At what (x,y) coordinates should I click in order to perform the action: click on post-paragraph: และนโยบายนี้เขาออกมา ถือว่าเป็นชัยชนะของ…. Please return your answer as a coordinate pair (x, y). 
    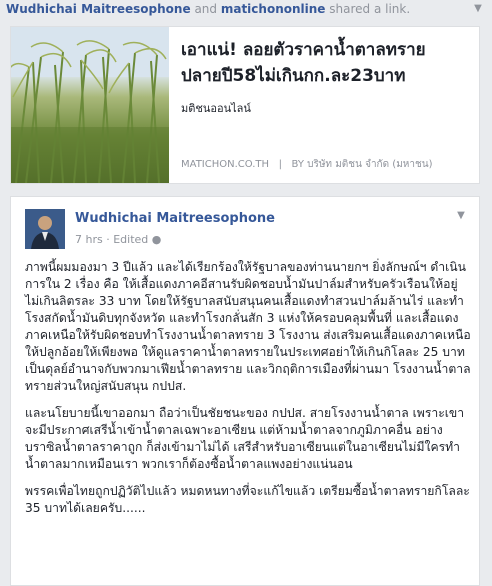
    Looking at the image, I should click on (245, 438).